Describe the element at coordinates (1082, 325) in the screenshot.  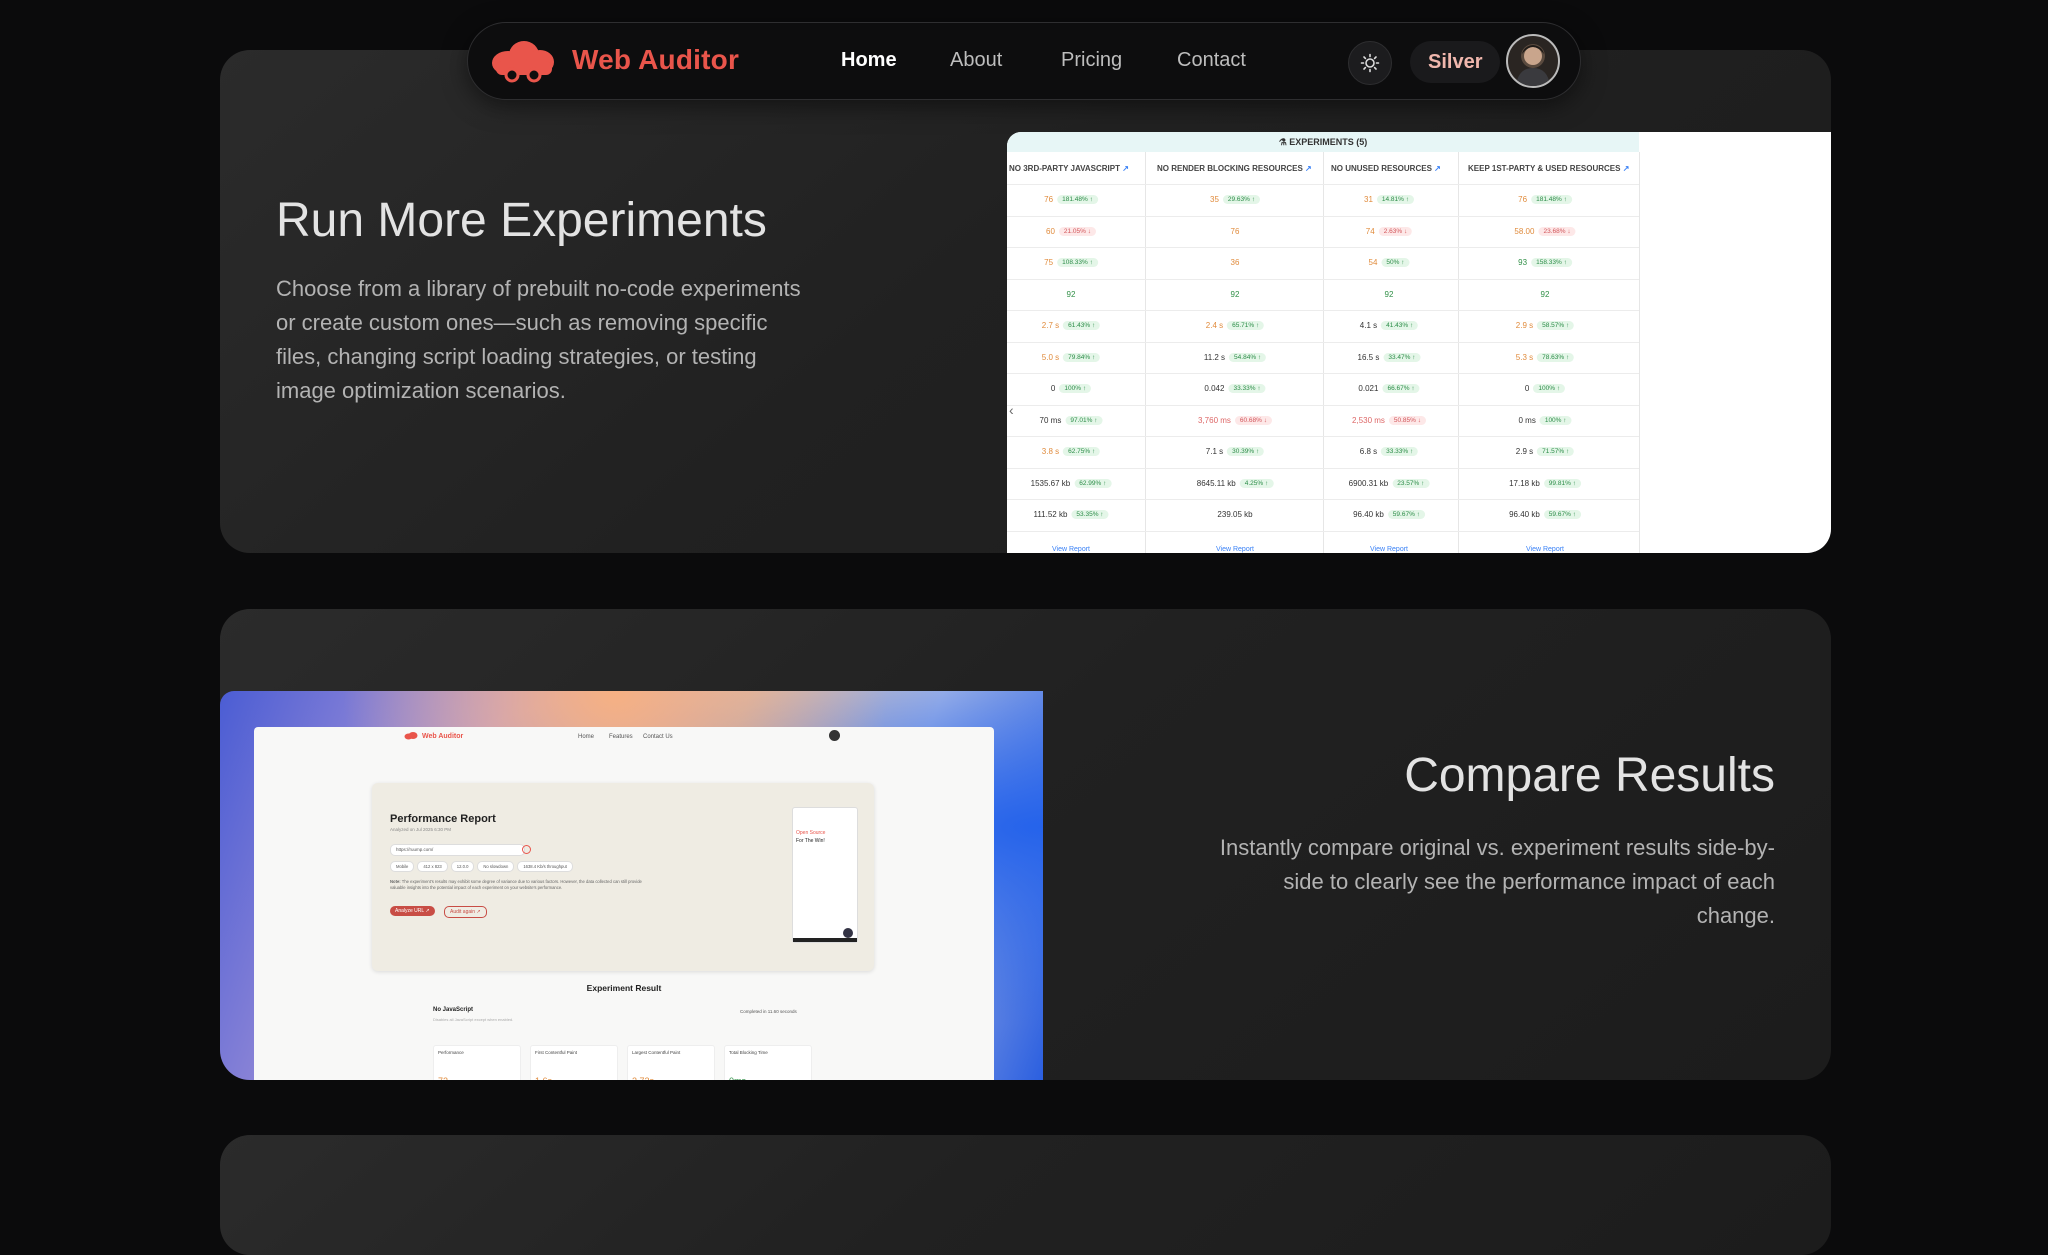
I see `change-badge: 61.43% ↑` at that location.